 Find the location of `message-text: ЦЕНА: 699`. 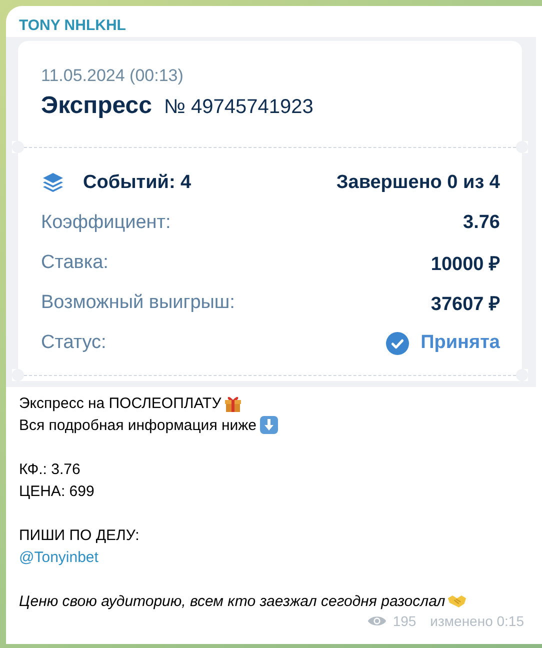

message-text: ЦЕНА: 699 is located at coordinates (56, 491).